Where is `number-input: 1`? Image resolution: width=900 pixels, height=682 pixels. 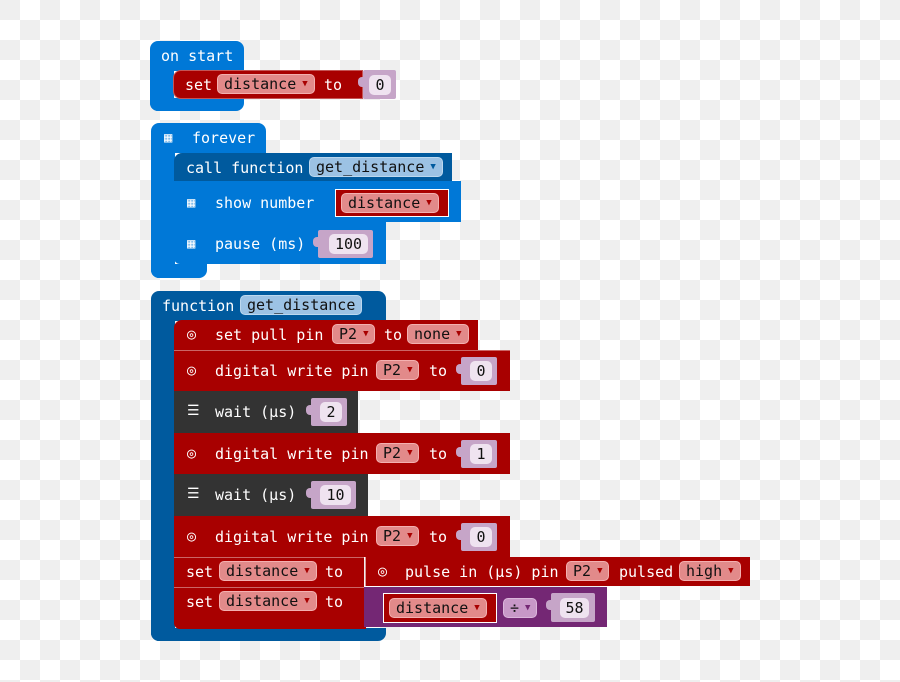
number-input: 1 is located at coordinates (481, 454).